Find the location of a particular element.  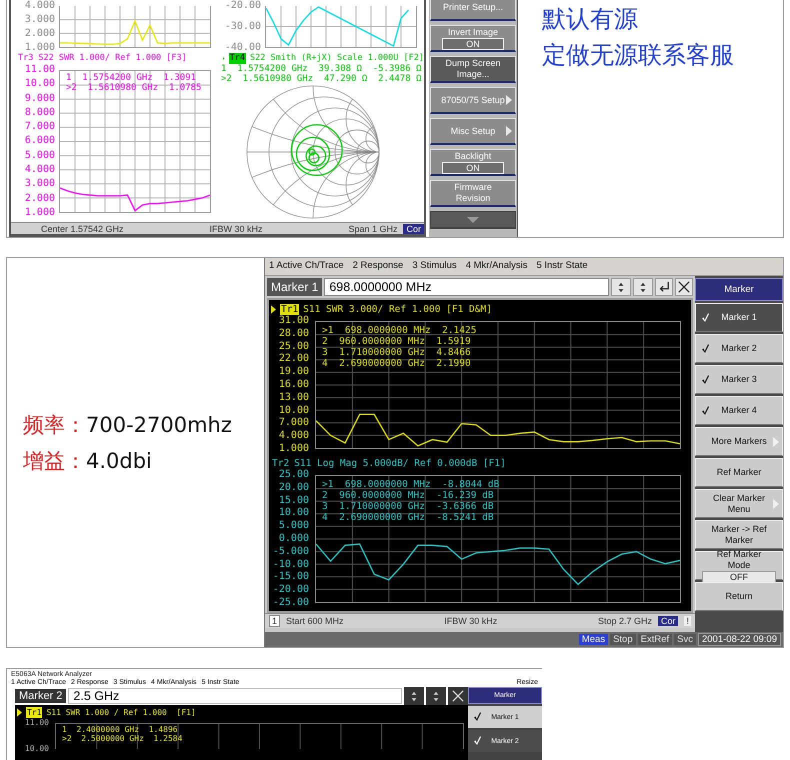

marker-readout: >2 1.5610980 GHz 1.0785 is located at coordinates (134, 88).